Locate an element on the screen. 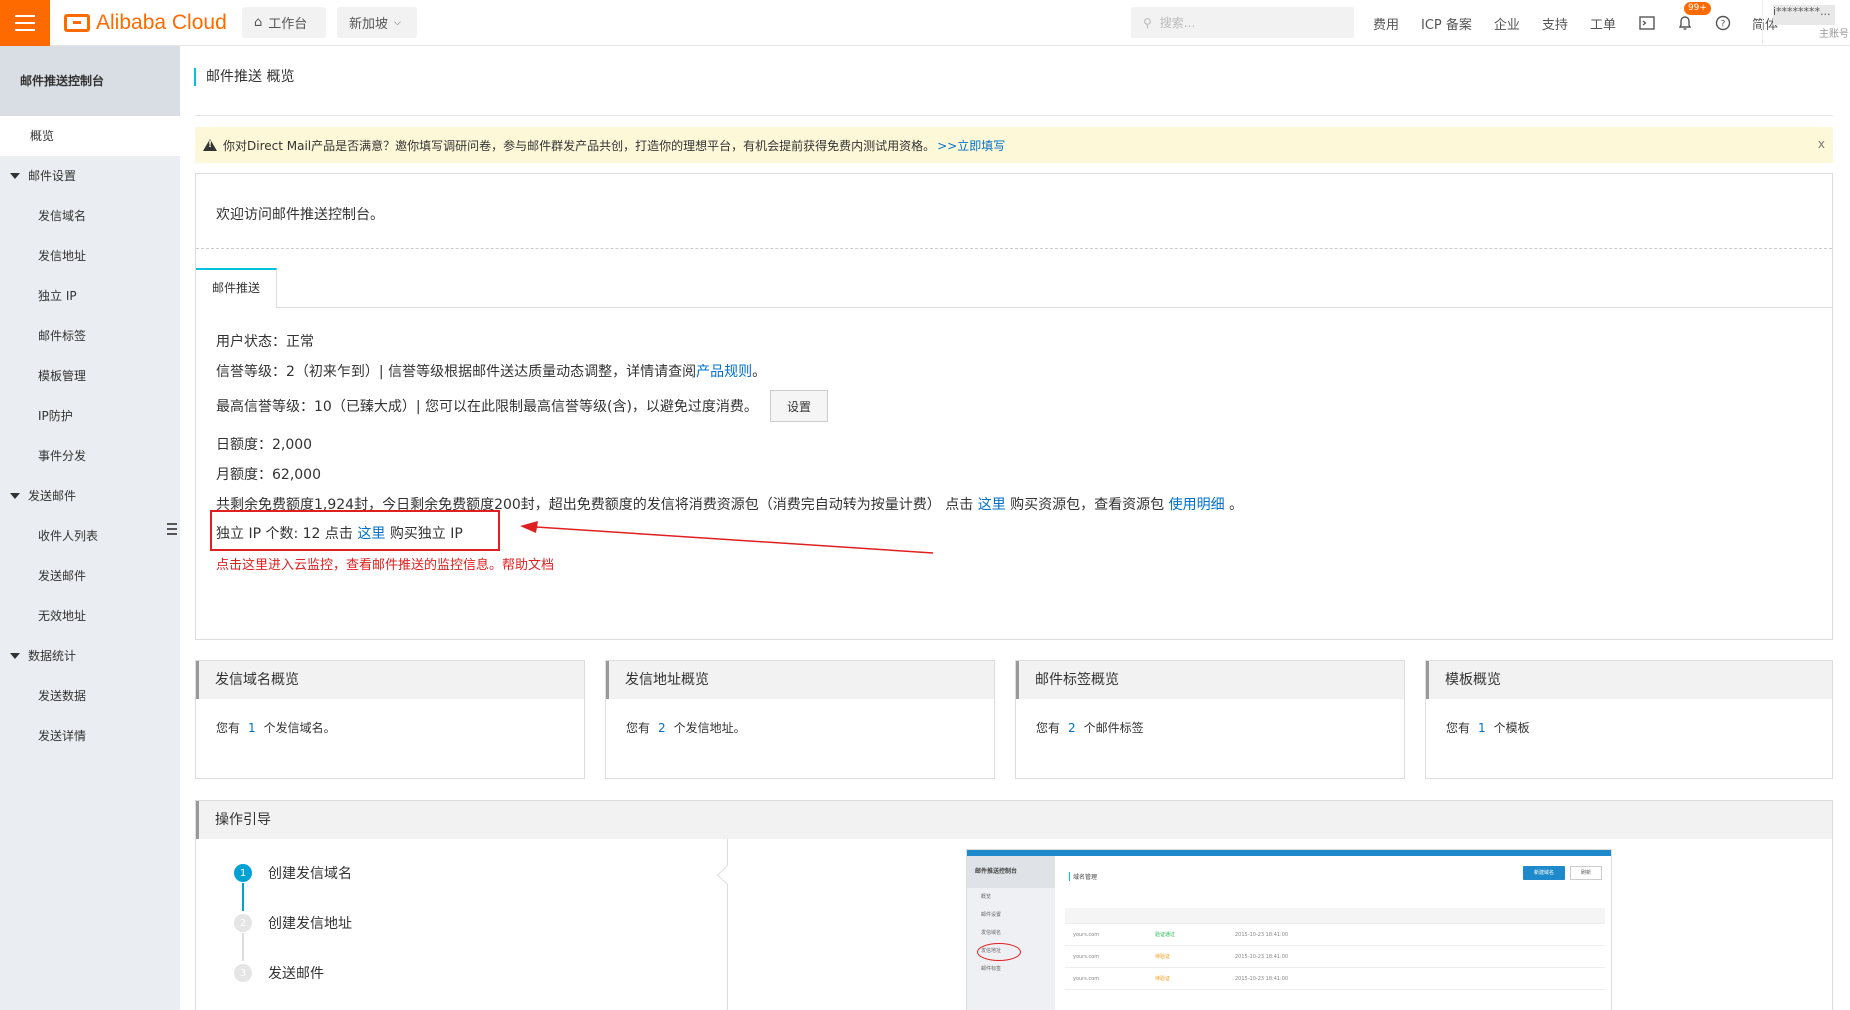 The height and width of the screenshot is (1010, 1850). caret-down-icon is located at coordinates (15, 656).